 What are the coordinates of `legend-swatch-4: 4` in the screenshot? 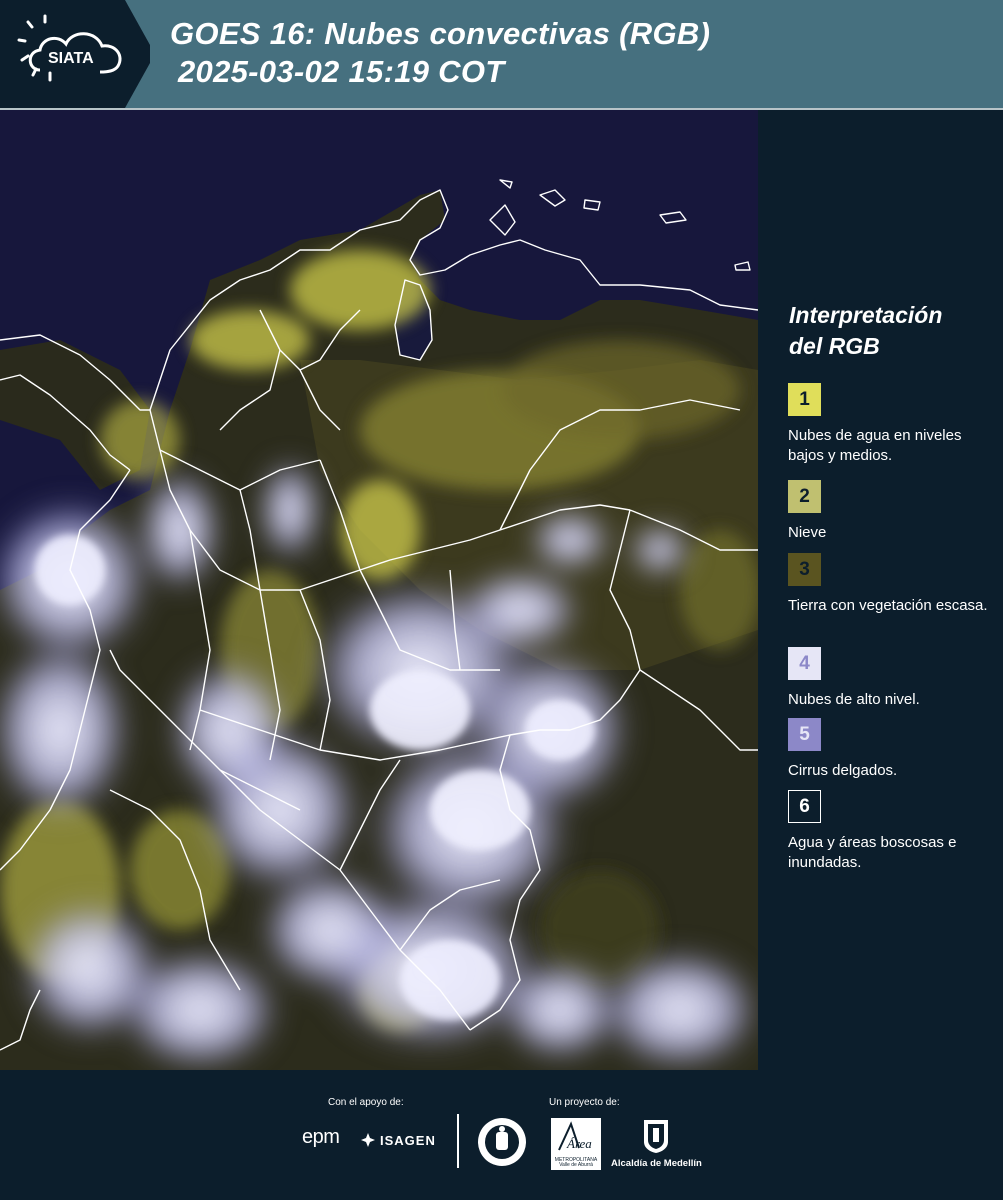 It's located at (804, 663).